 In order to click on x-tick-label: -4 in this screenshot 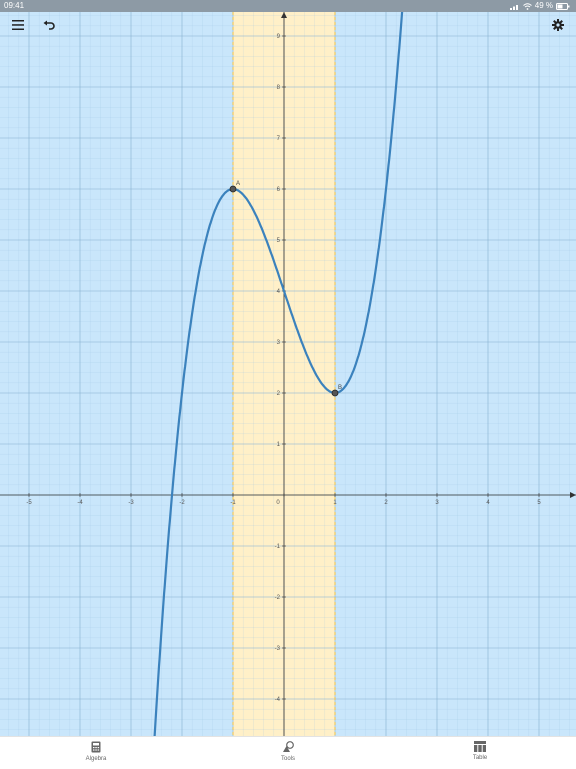, I will do `click(80, 503)`.